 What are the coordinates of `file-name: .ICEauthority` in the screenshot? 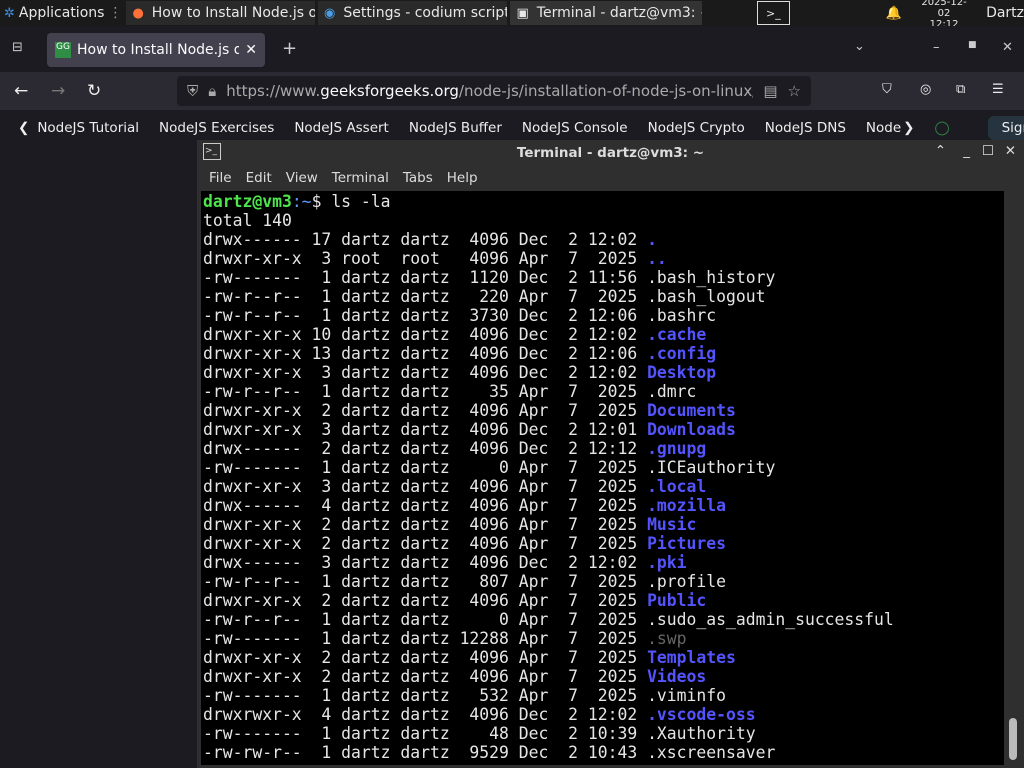 It's located at (711, 467).